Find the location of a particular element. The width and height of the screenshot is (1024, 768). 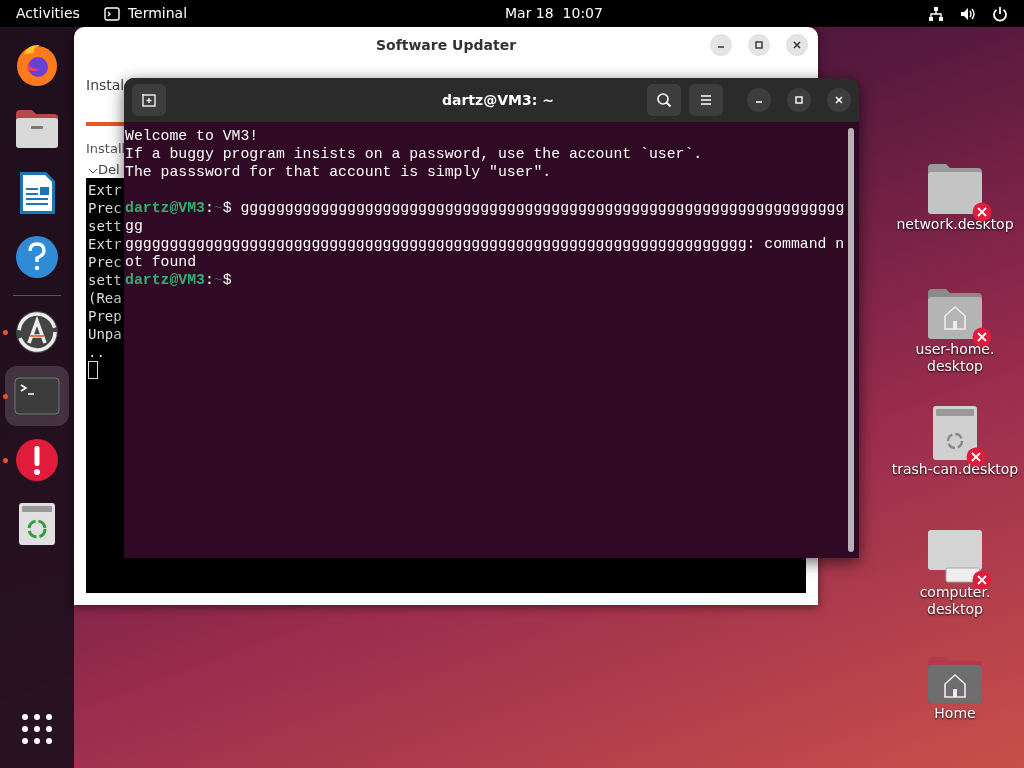

icon-label: Home is located at coordinates (955, 713).